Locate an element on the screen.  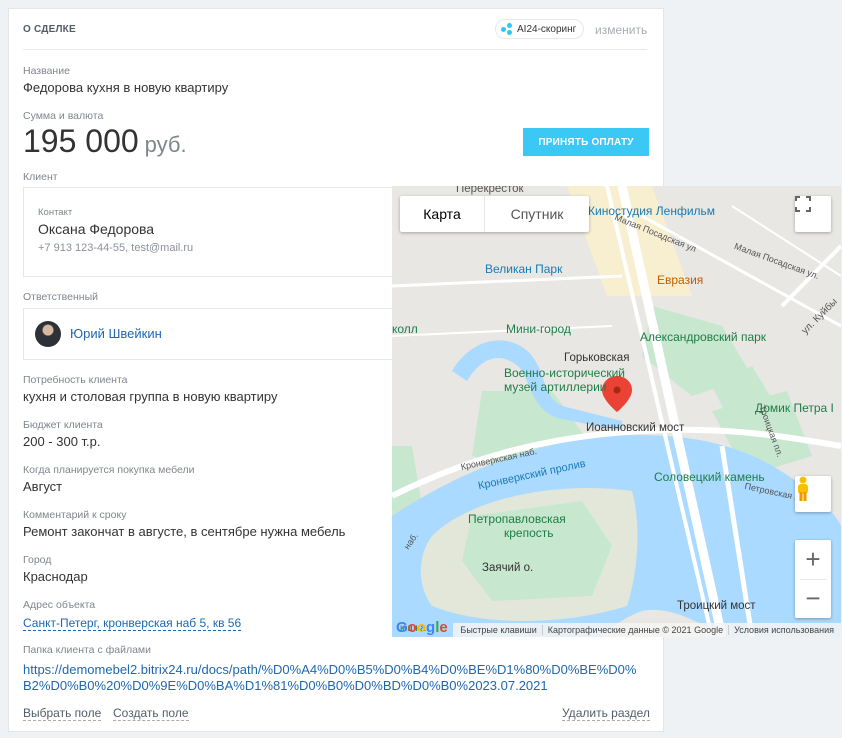
zoom-control: + − is located at coordinates (813, 579).